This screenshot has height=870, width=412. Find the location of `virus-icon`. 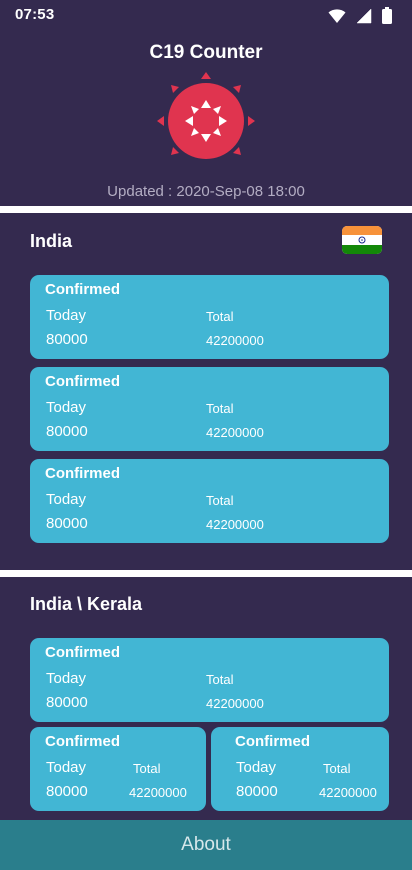

virus-icon is located at coordinates (206, 115).